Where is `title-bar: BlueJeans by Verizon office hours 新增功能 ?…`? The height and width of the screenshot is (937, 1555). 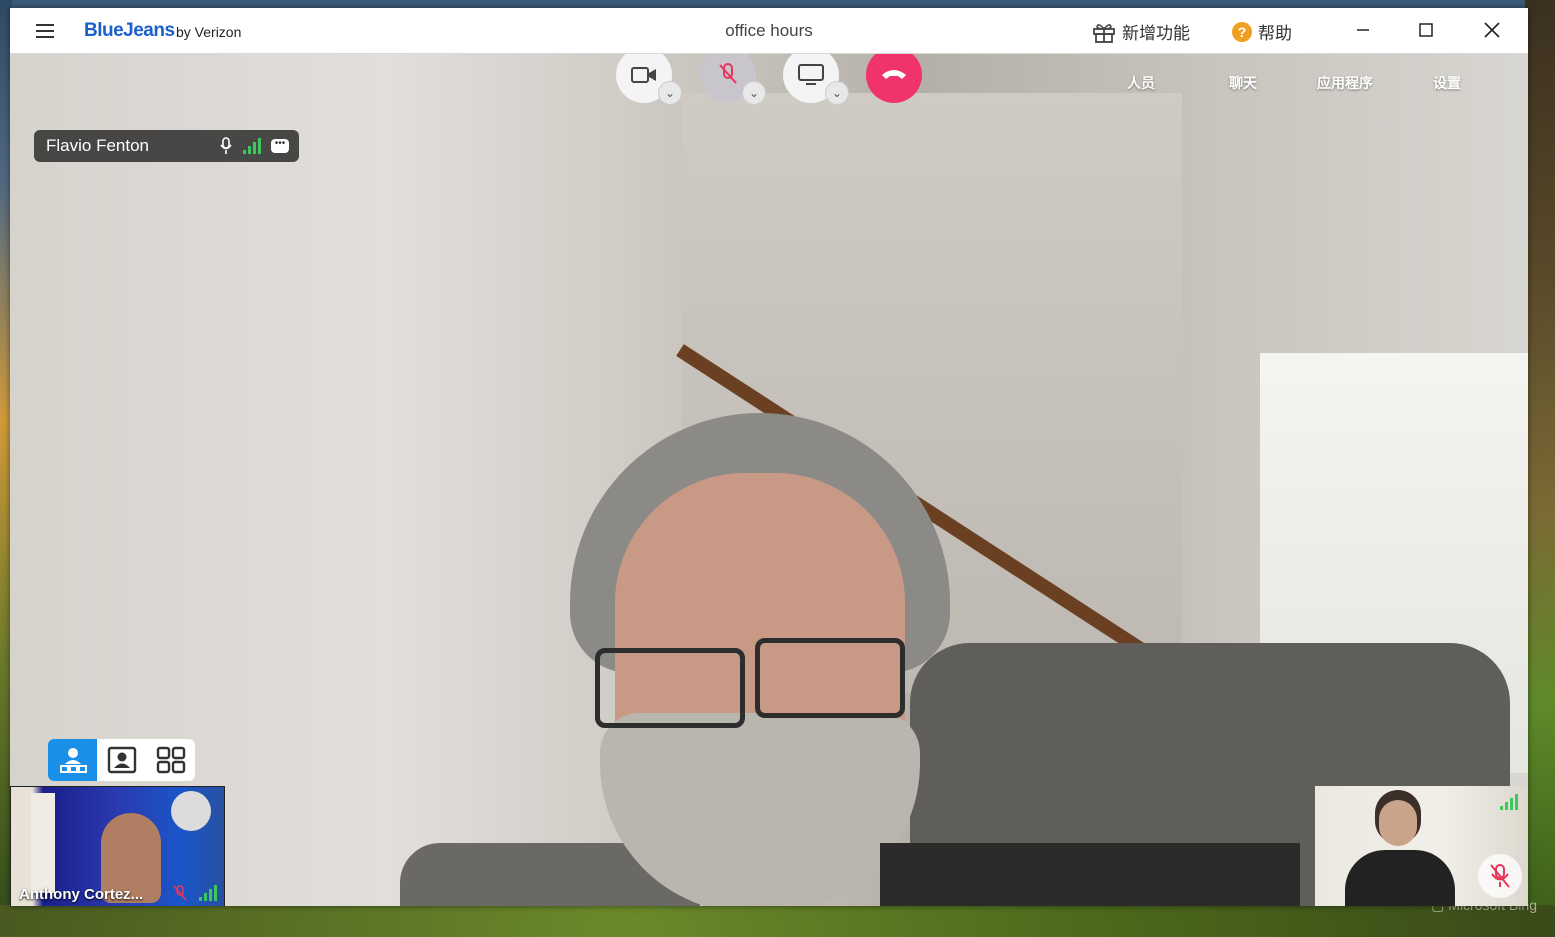 title-bar: BlueJeans by Verizon office hours 新增功能 ?… is located at coordinates (769, 31).